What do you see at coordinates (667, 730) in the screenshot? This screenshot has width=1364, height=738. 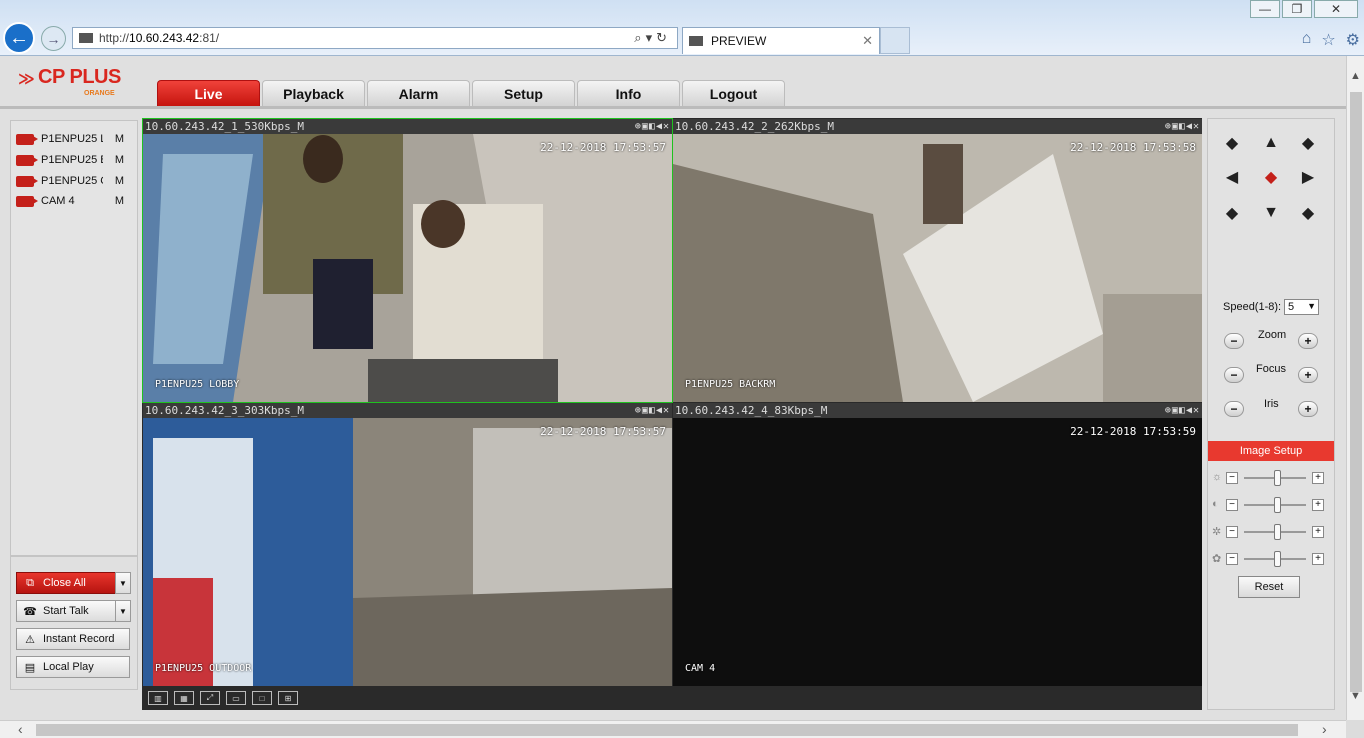 I see `horizontal-scroll-thumb` at bounding box center [667, 730].